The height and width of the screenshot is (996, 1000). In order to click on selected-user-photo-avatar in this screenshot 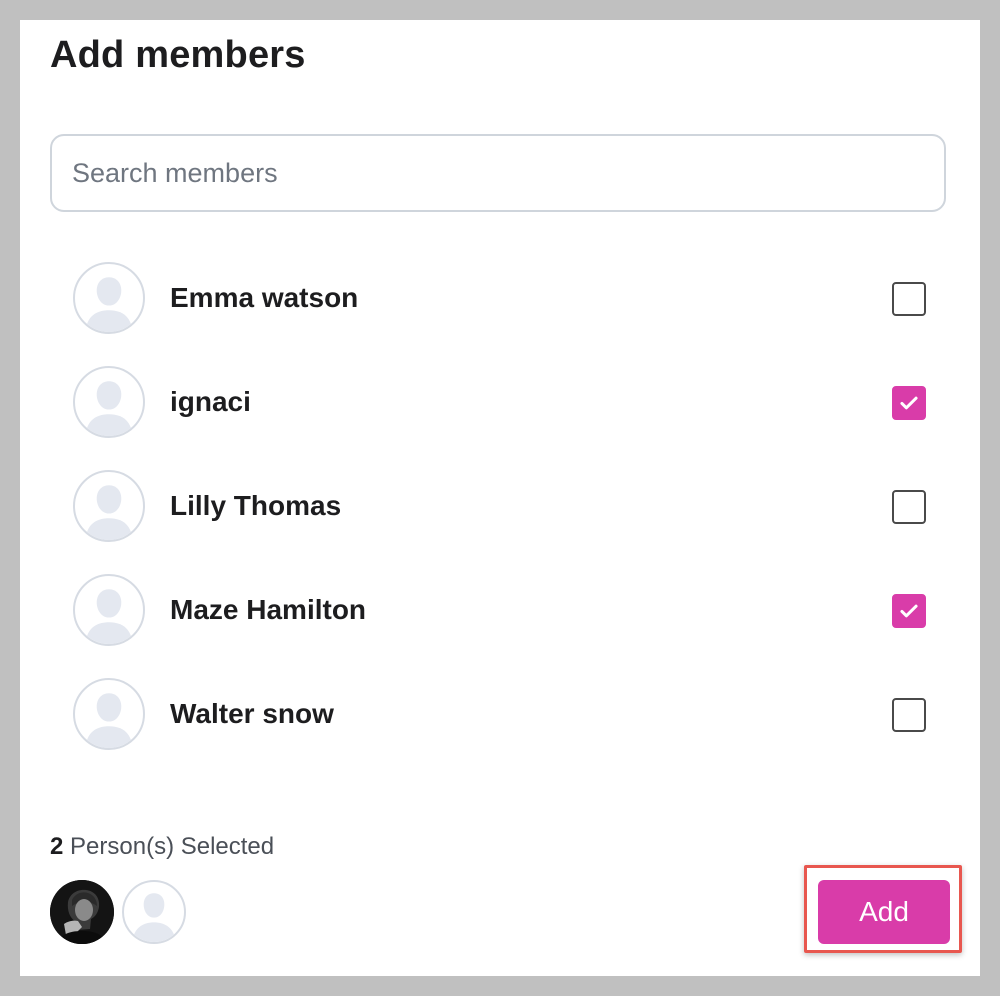, I will do `click(82, 912)`.